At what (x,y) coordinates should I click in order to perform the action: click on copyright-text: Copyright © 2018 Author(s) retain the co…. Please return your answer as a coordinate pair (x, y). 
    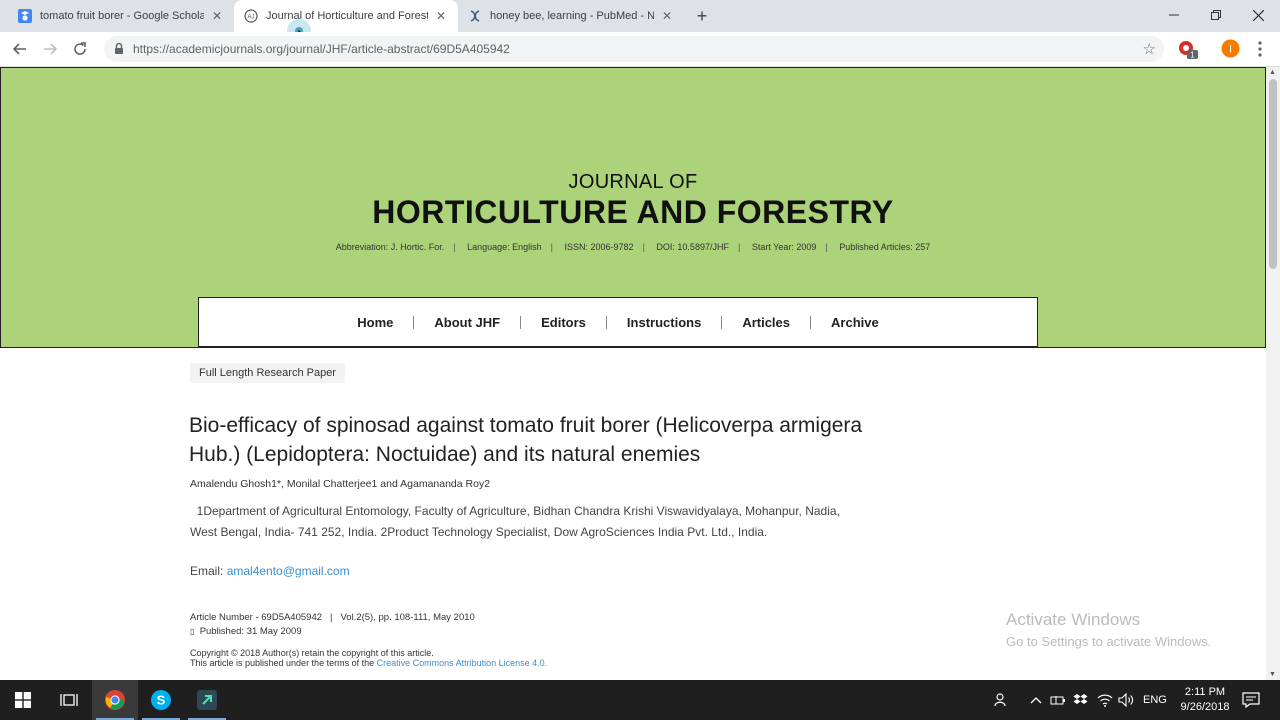
    Looking at the image, I should click on (312, 653).